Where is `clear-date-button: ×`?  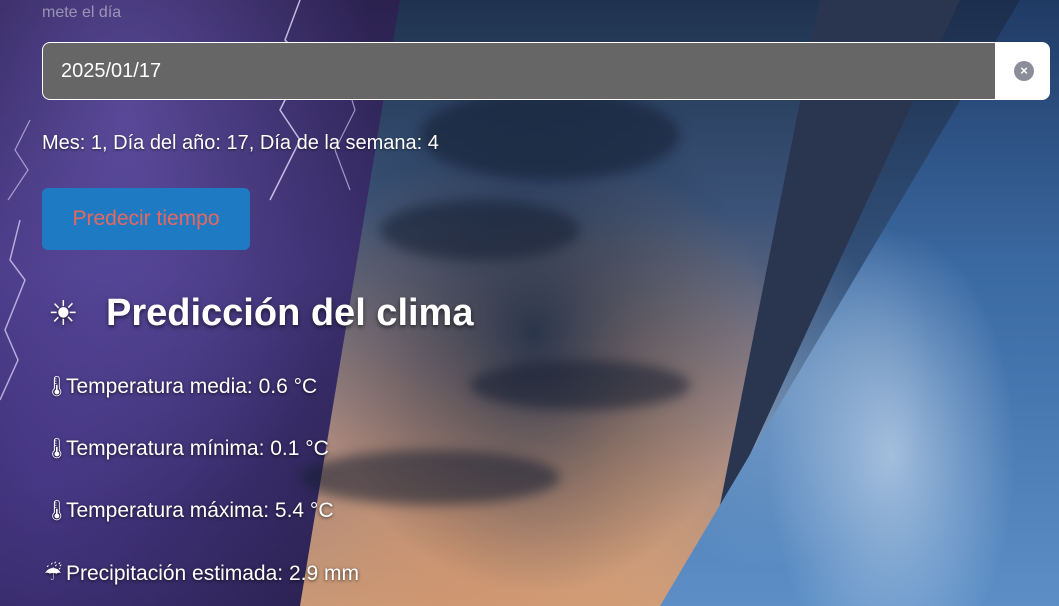
clear-date-button: × is located at coordinates (1024, 71).